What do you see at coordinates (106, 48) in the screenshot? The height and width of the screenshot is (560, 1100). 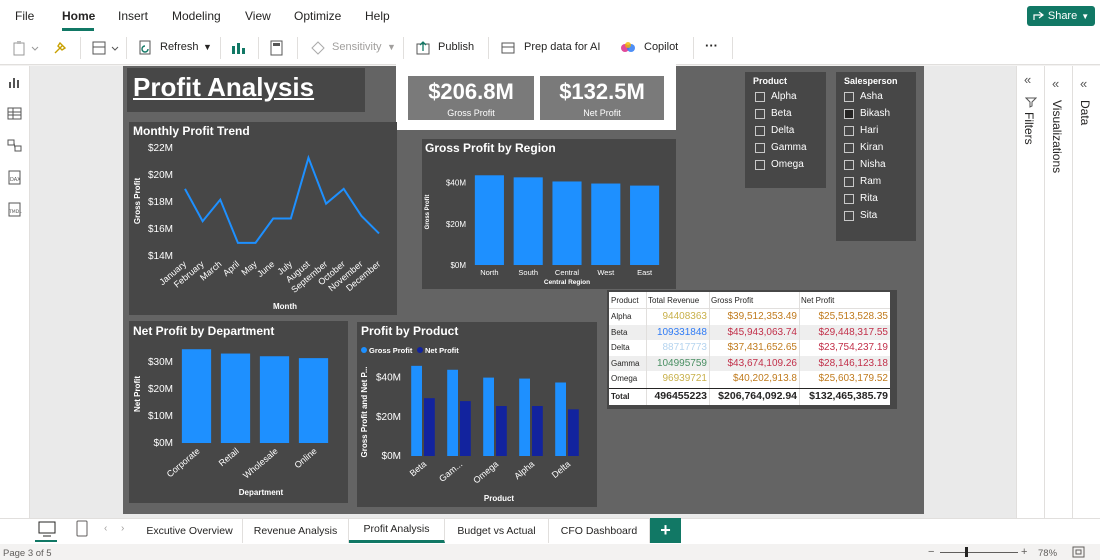 I see `data-source-icon` at bounding box center [106, 48].